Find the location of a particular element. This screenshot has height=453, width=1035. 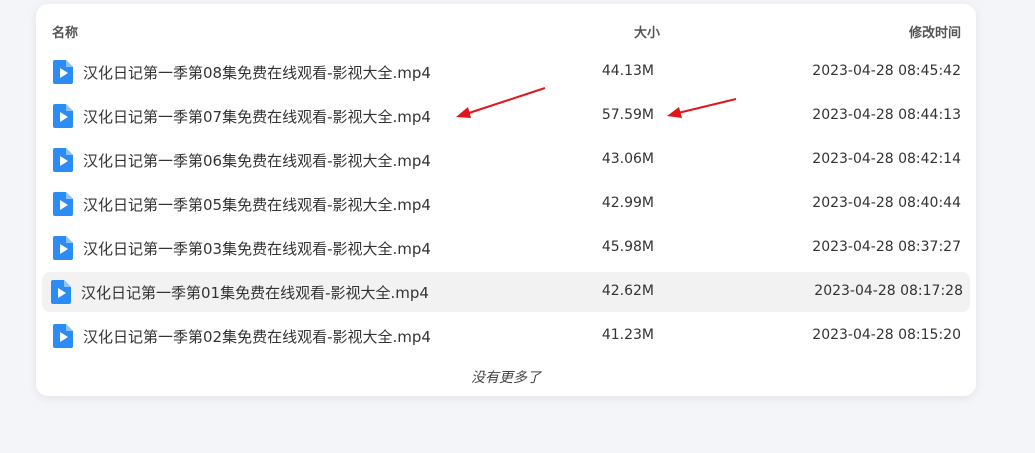

column-header-time: 修改时间 is located at coordinates (935, 31).